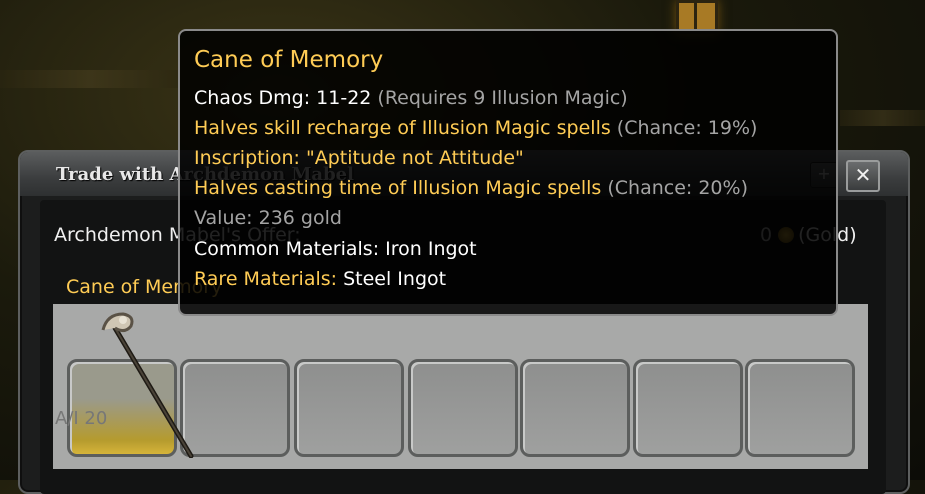  I want to click on tooltip-rare-label: Rare Materials:, so click(266, 279).